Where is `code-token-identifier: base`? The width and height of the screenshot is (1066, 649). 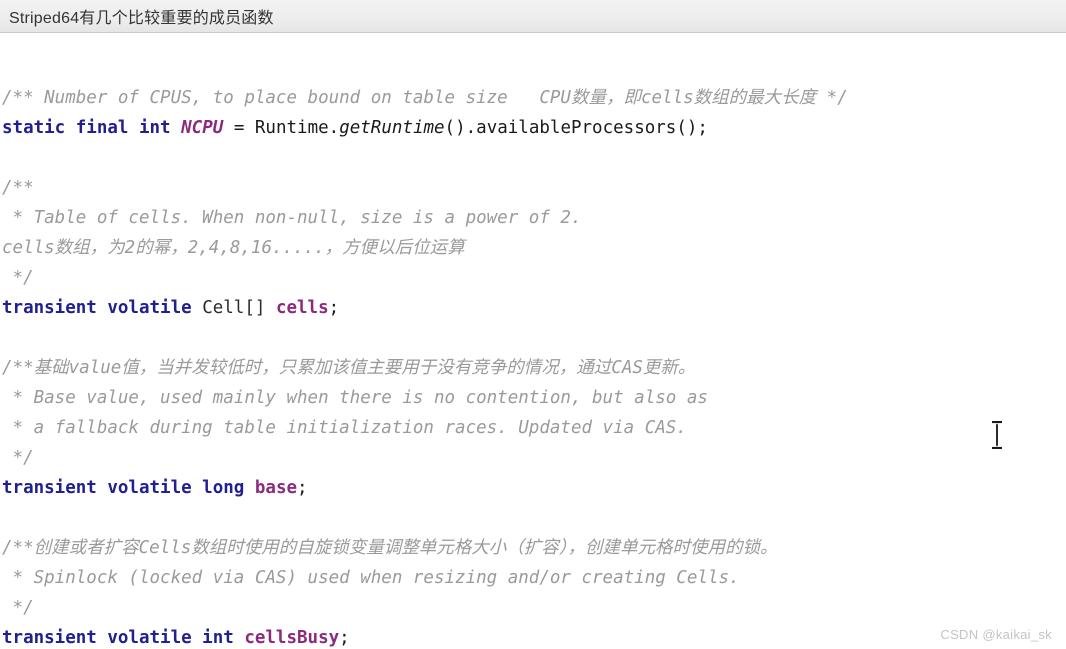 code-token-identifier: base is located at coordinates (276, 488).